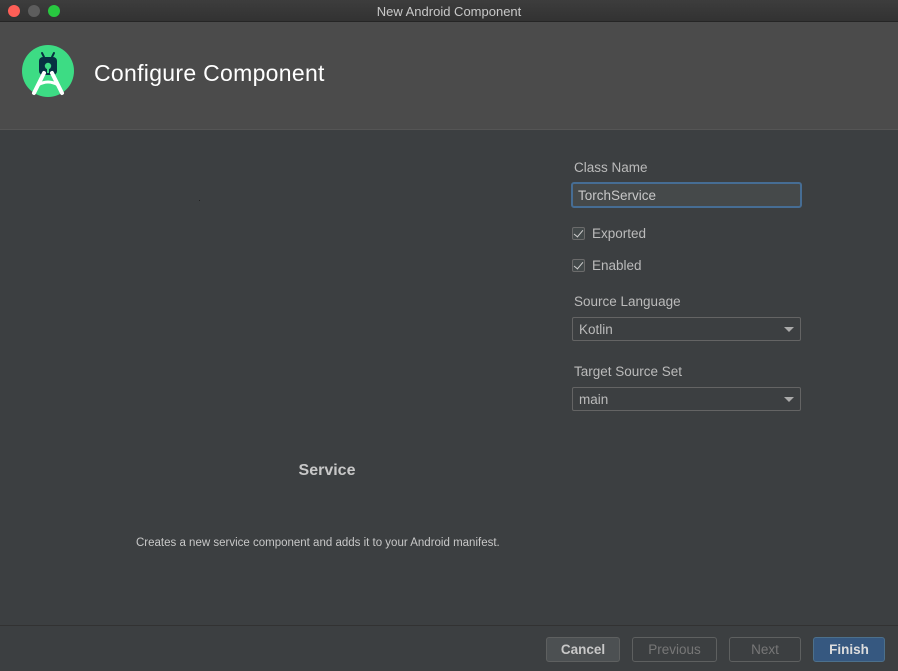 The image size is (898, 671). I want to click on target-source-set-select: main, so click(686, 399).